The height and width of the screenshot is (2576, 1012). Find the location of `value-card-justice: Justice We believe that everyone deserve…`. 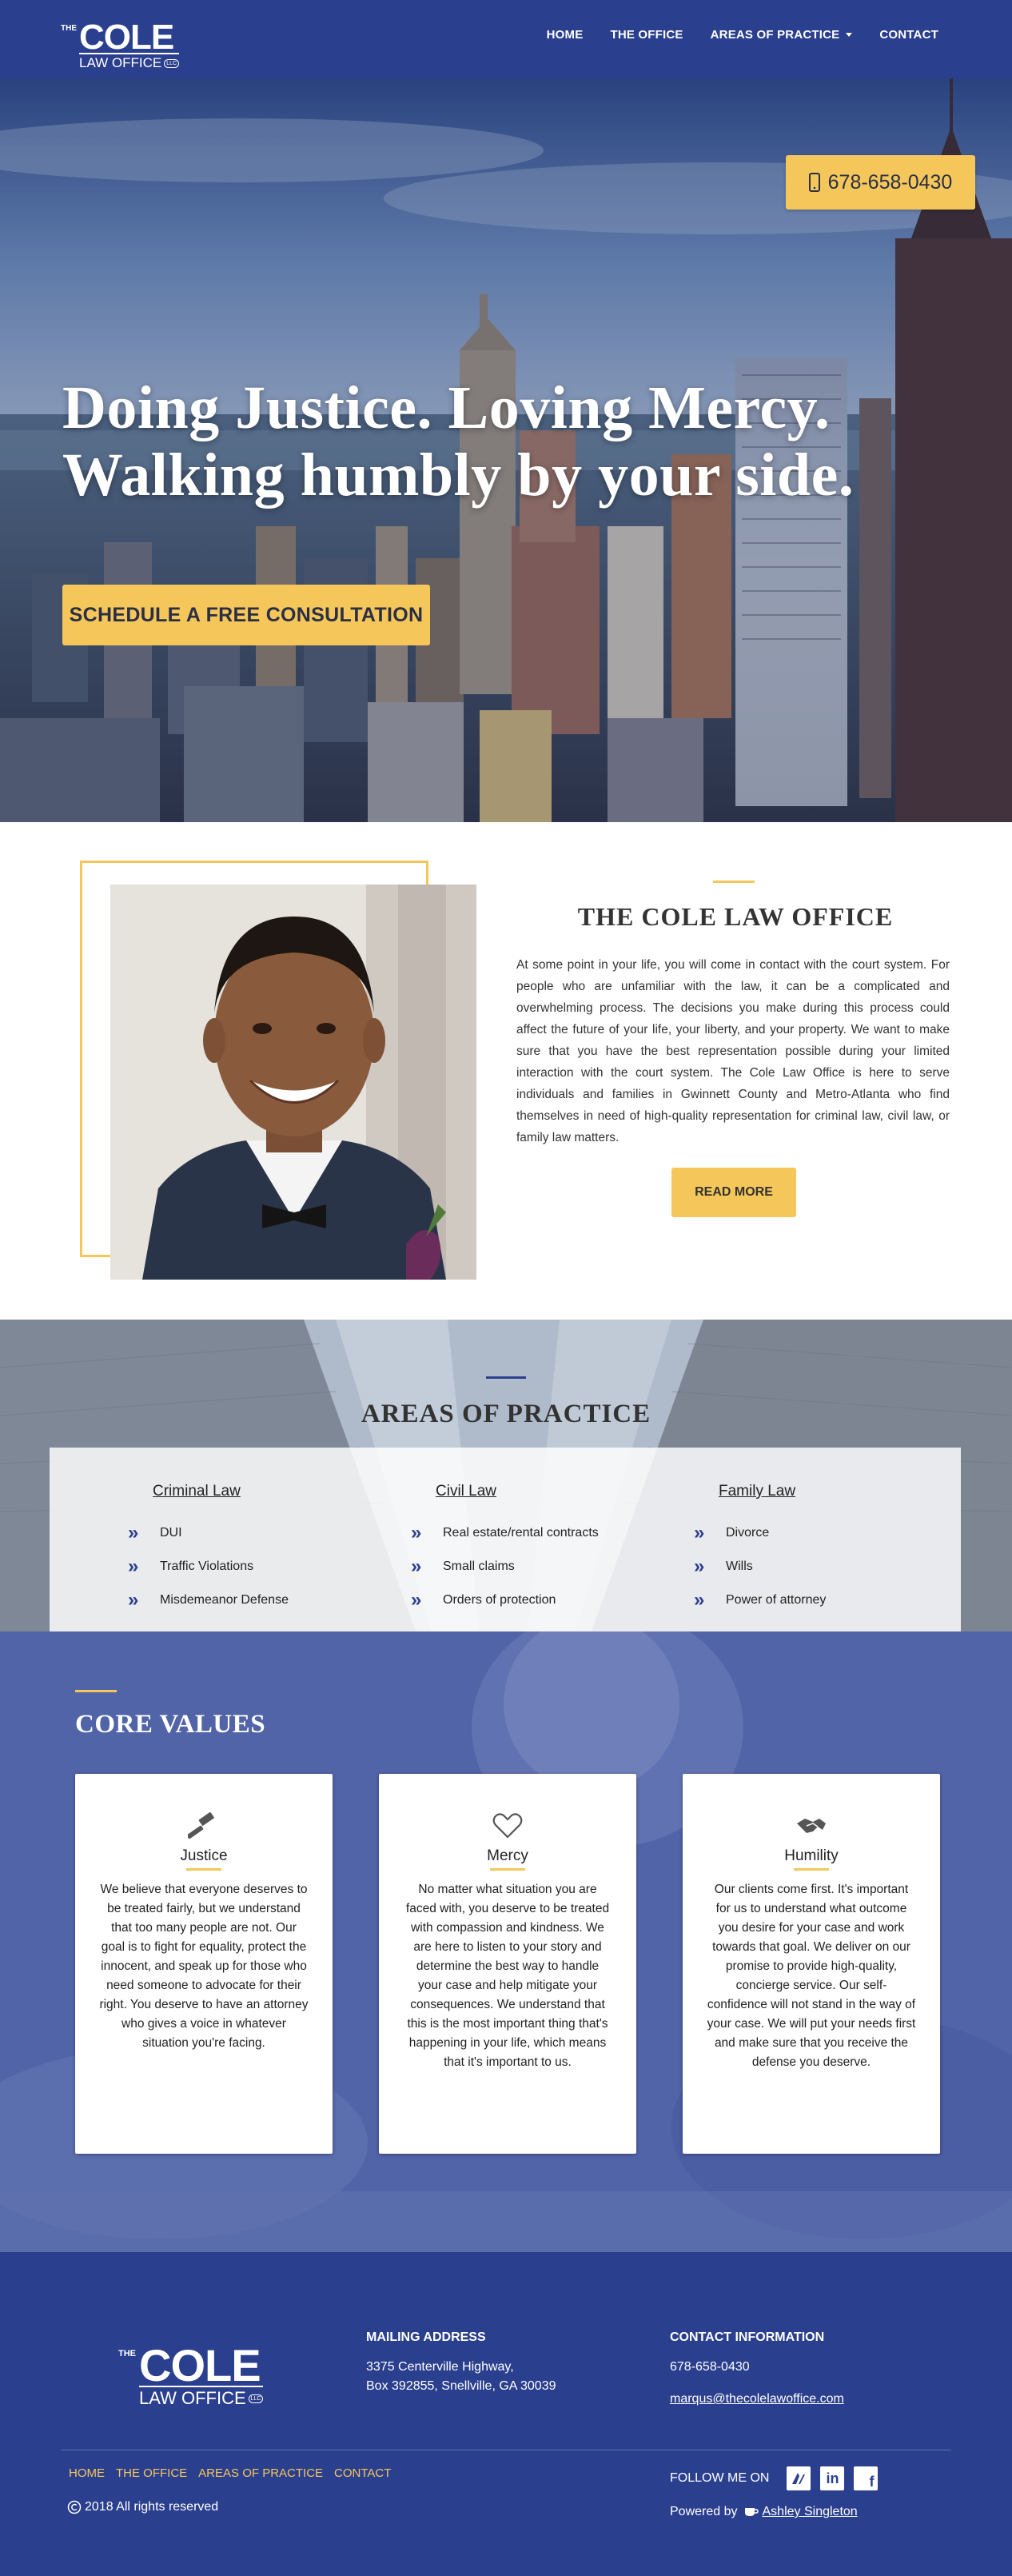

value-card-justice: Justice We believe that everyone deserve… is located at coordinates (204, 1964).